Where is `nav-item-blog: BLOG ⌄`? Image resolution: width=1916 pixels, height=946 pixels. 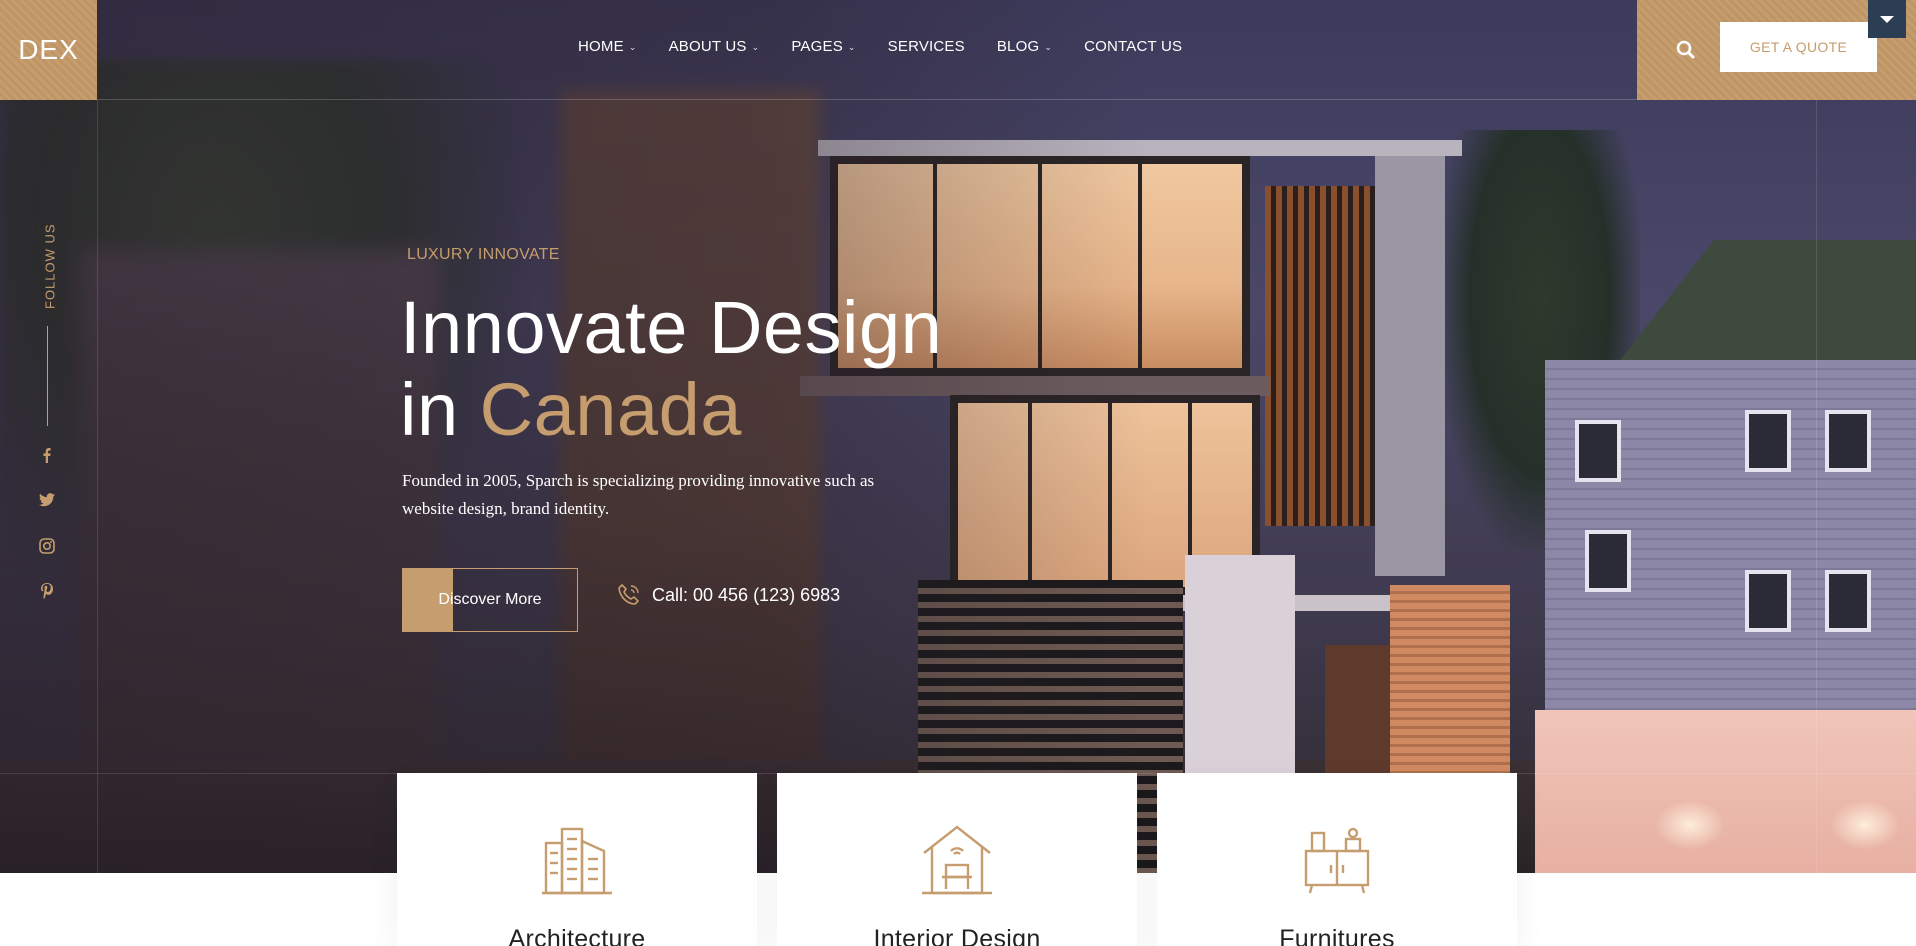
nav-item-blog: BLOG ⌄ is located at coordinates (1024, 46).